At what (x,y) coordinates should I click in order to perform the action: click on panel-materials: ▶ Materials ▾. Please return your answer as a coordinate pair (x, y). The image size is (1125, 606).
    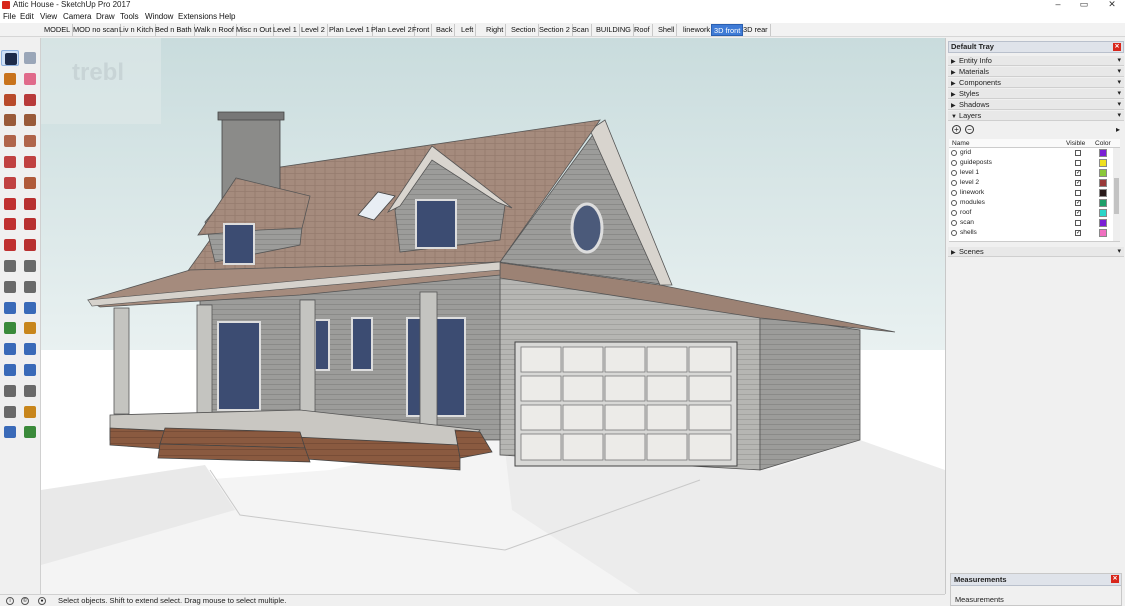
    Looking at the image, I should click on (1036, 72).